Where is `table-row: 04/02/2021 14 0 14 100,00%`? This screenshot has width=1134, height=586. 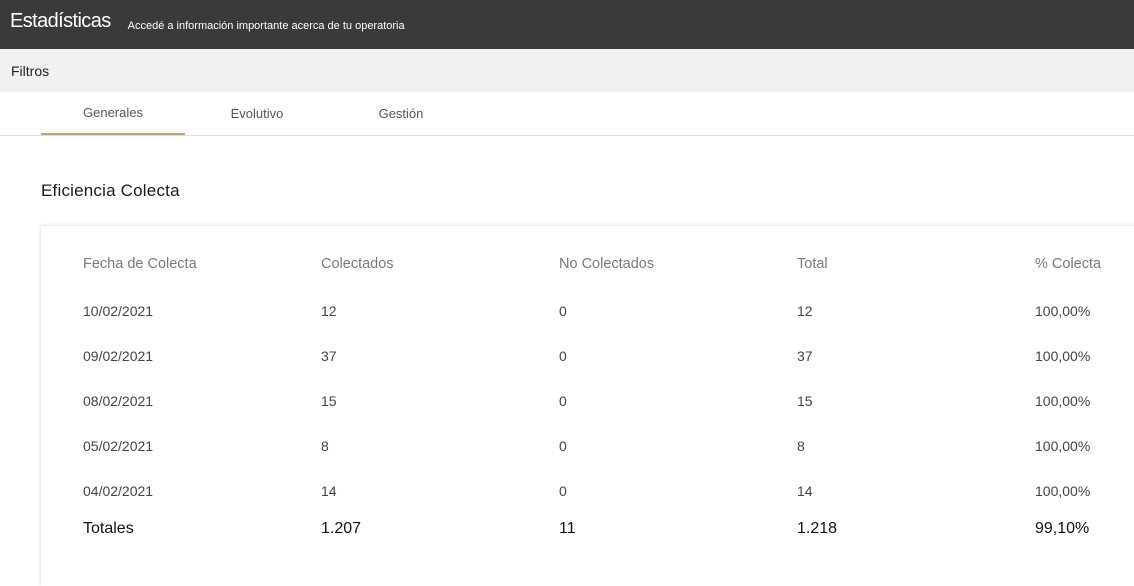
table-row: 04/02/2021 14 0 14 100,00% is located at coordinates (587, 495).